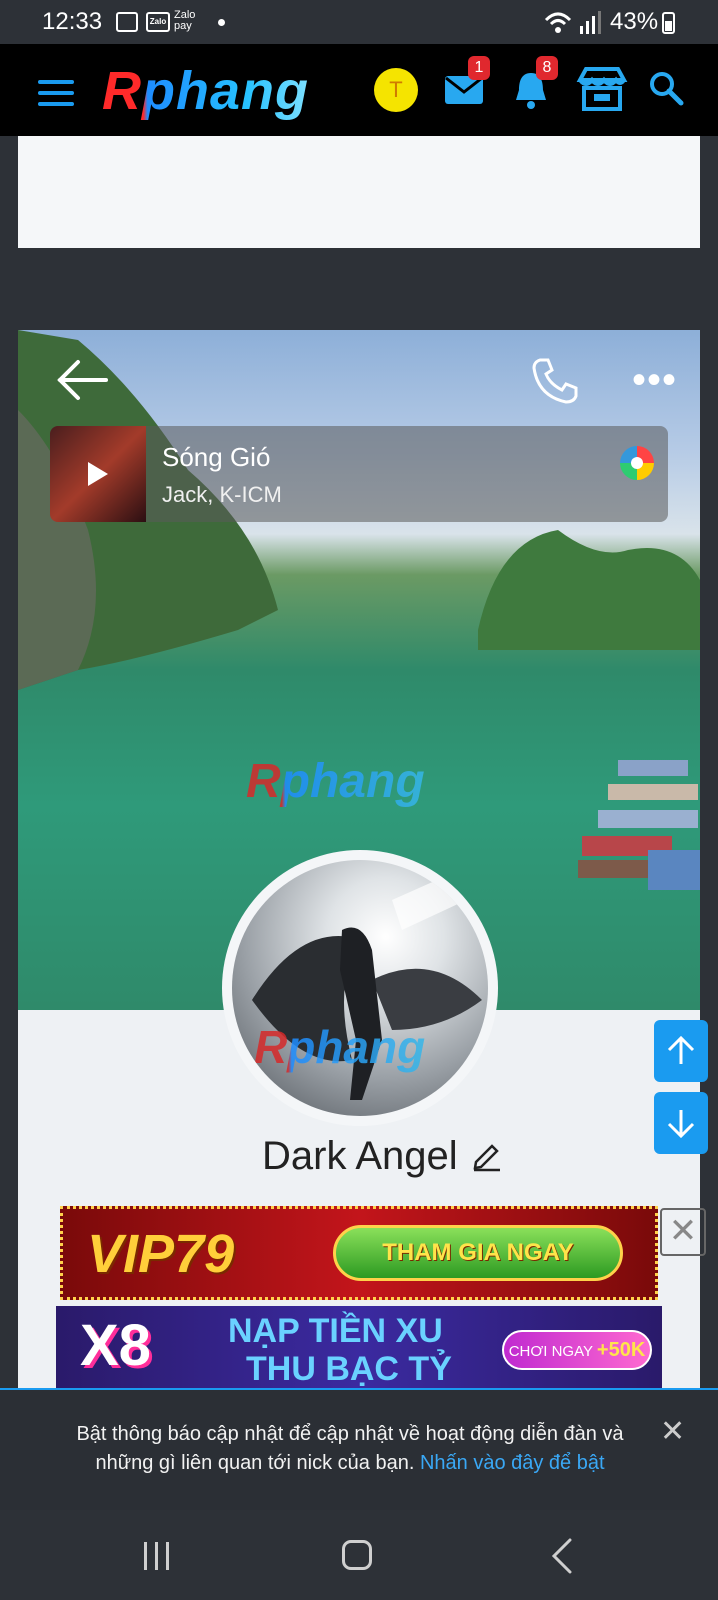 This screenshot has width=718, height=1600. Describe the element at coordinates (205, 91) in the screenshot. I see `site-logo: Rphang` at that location.